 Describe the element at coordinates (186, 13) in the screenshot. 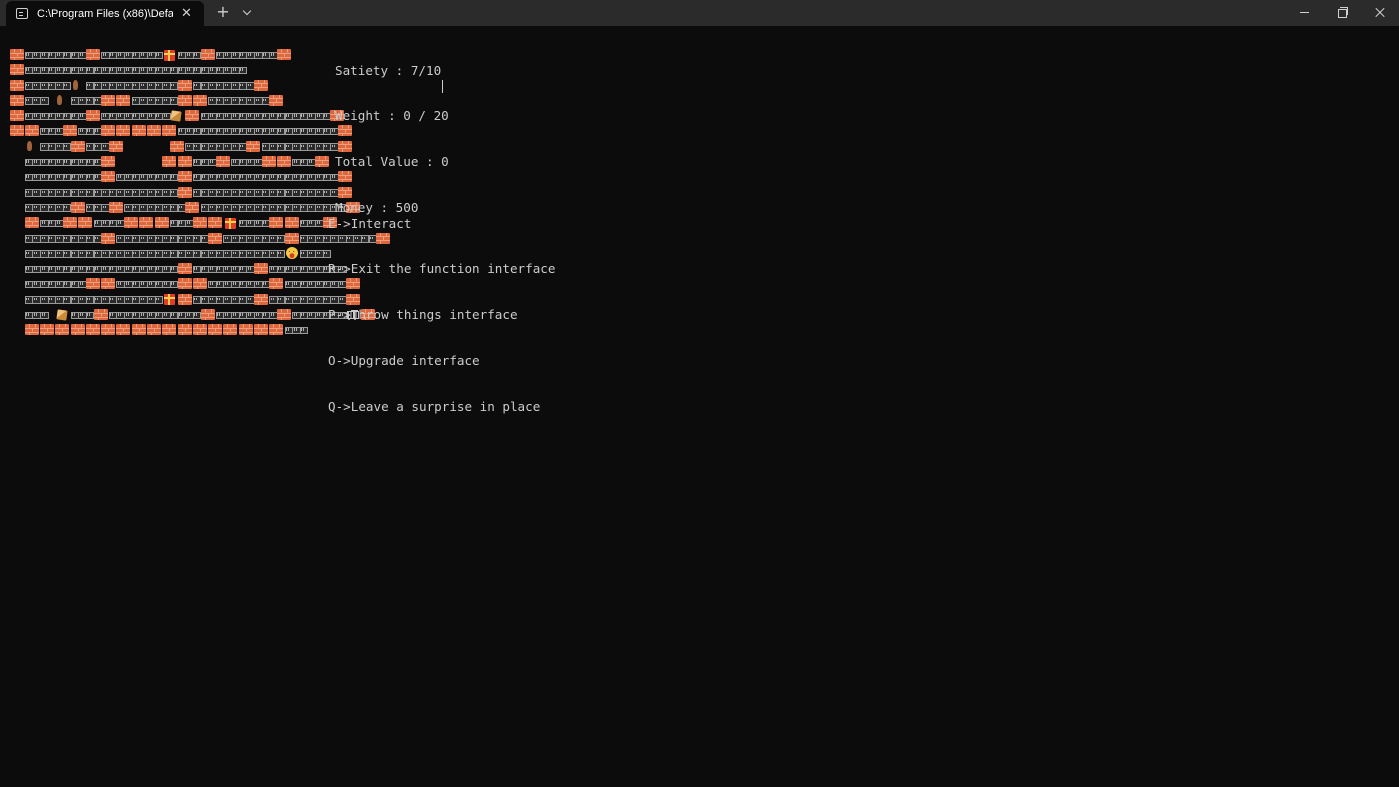

I see `close-tab-icon: ✕` at that location.